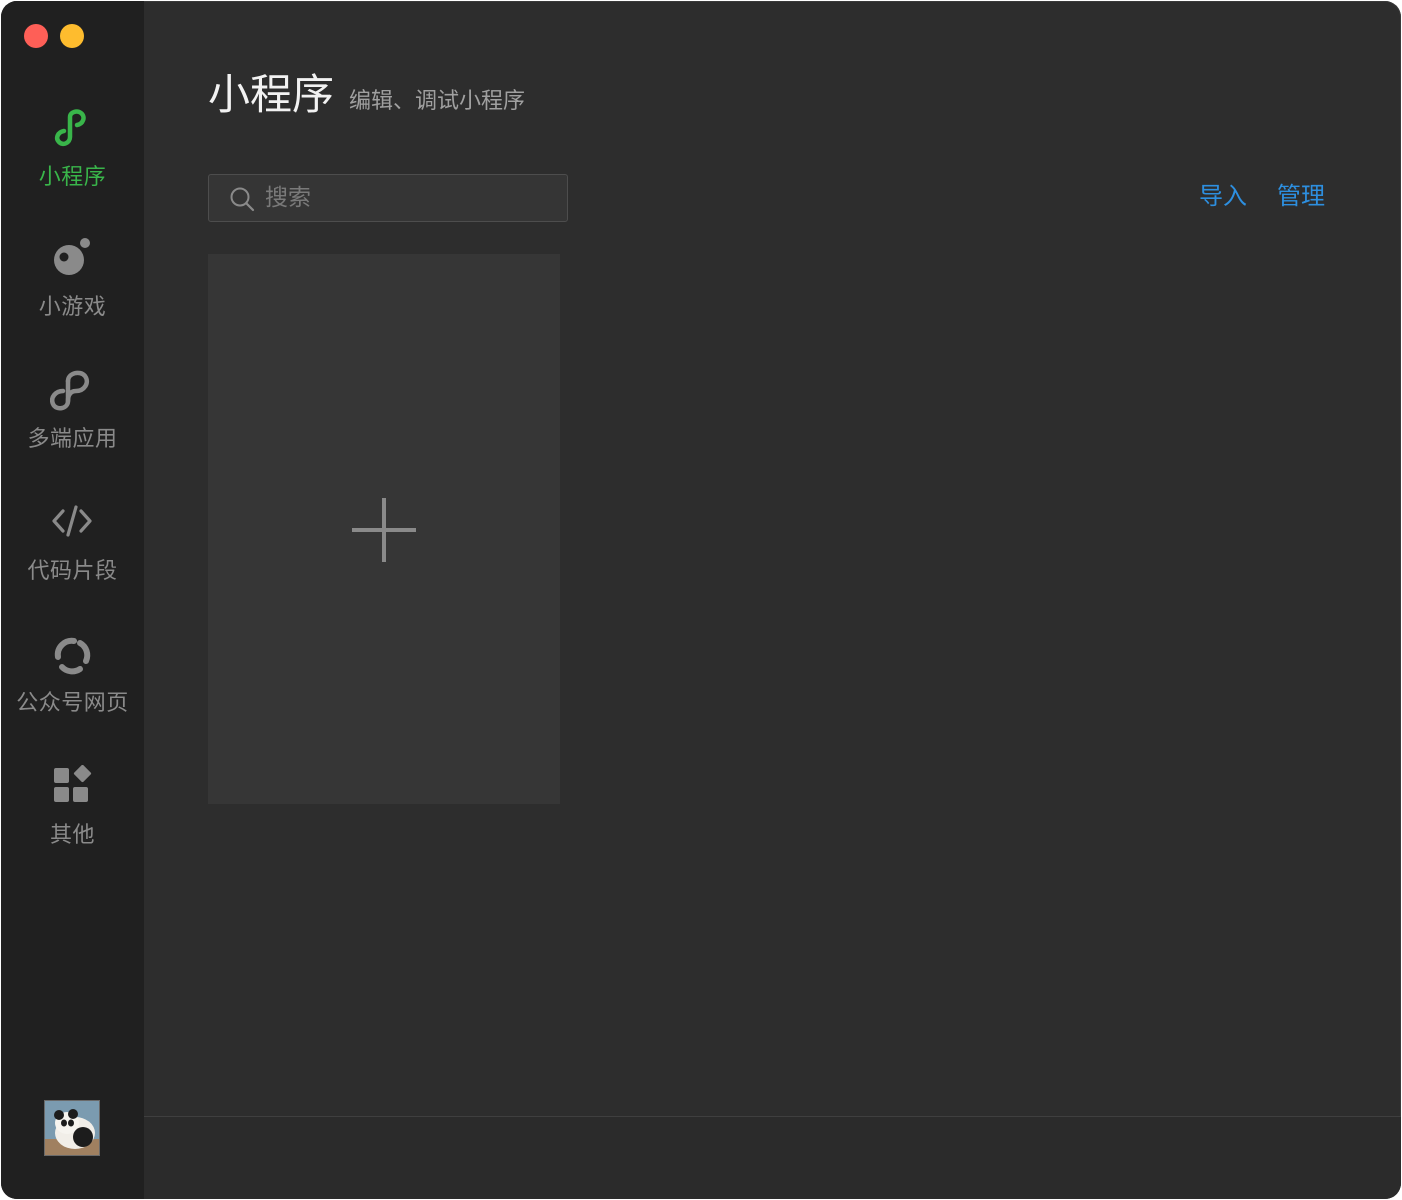 The image size is (1402, 1200). Describe the element at coordinates (72, 424) in the screenshot. I see `sidebar-item-multiplatform: 多端应用` at that location.